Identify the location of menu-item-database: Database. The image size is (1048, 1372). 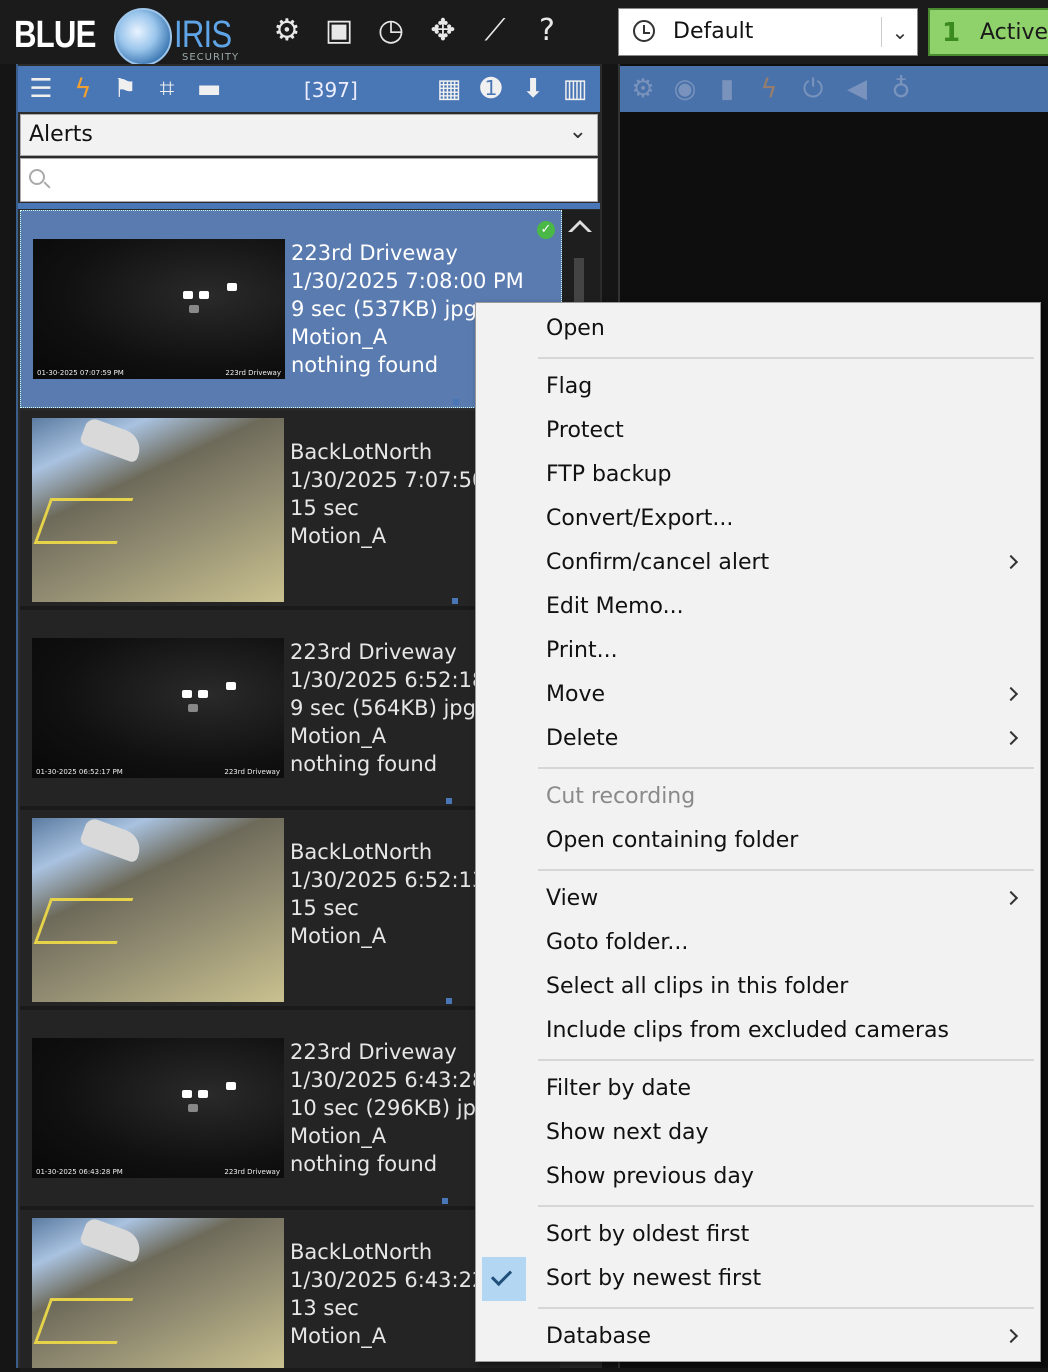
(758, 1337).